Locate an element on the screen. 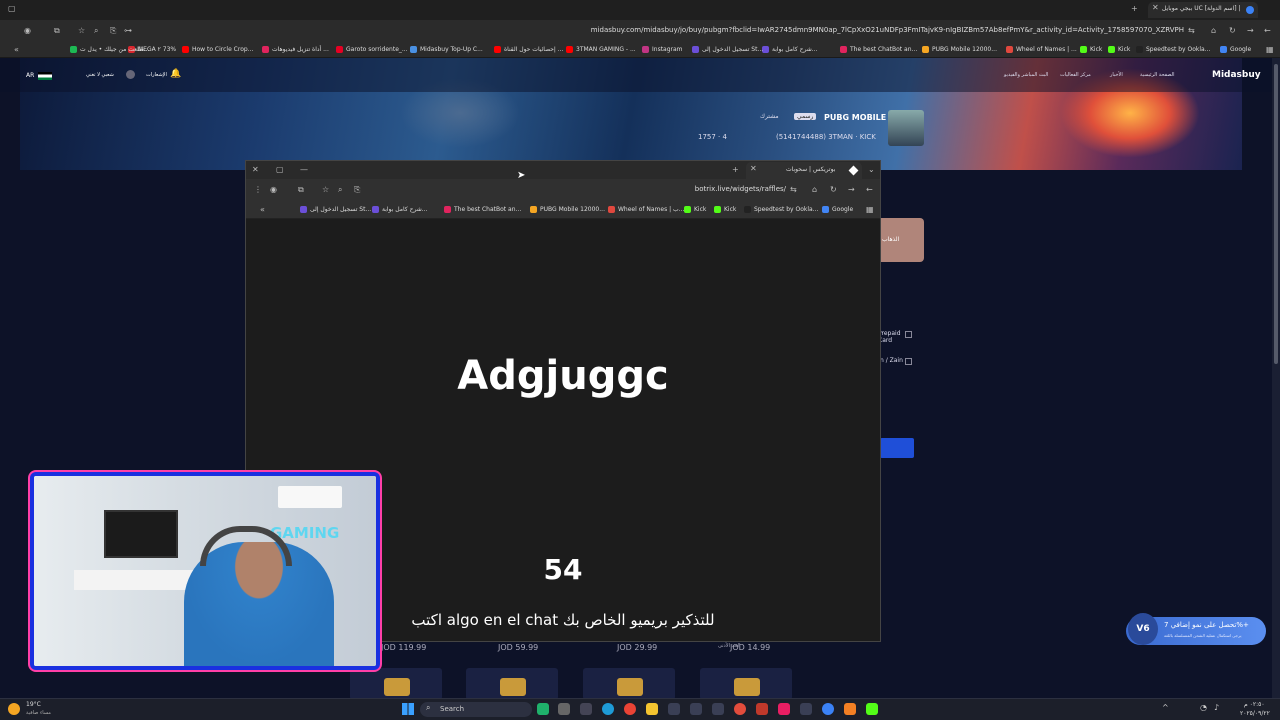 This screenshot has height=720, width=1280. network-icon: ◔ is located at coordinates (1206, 709).